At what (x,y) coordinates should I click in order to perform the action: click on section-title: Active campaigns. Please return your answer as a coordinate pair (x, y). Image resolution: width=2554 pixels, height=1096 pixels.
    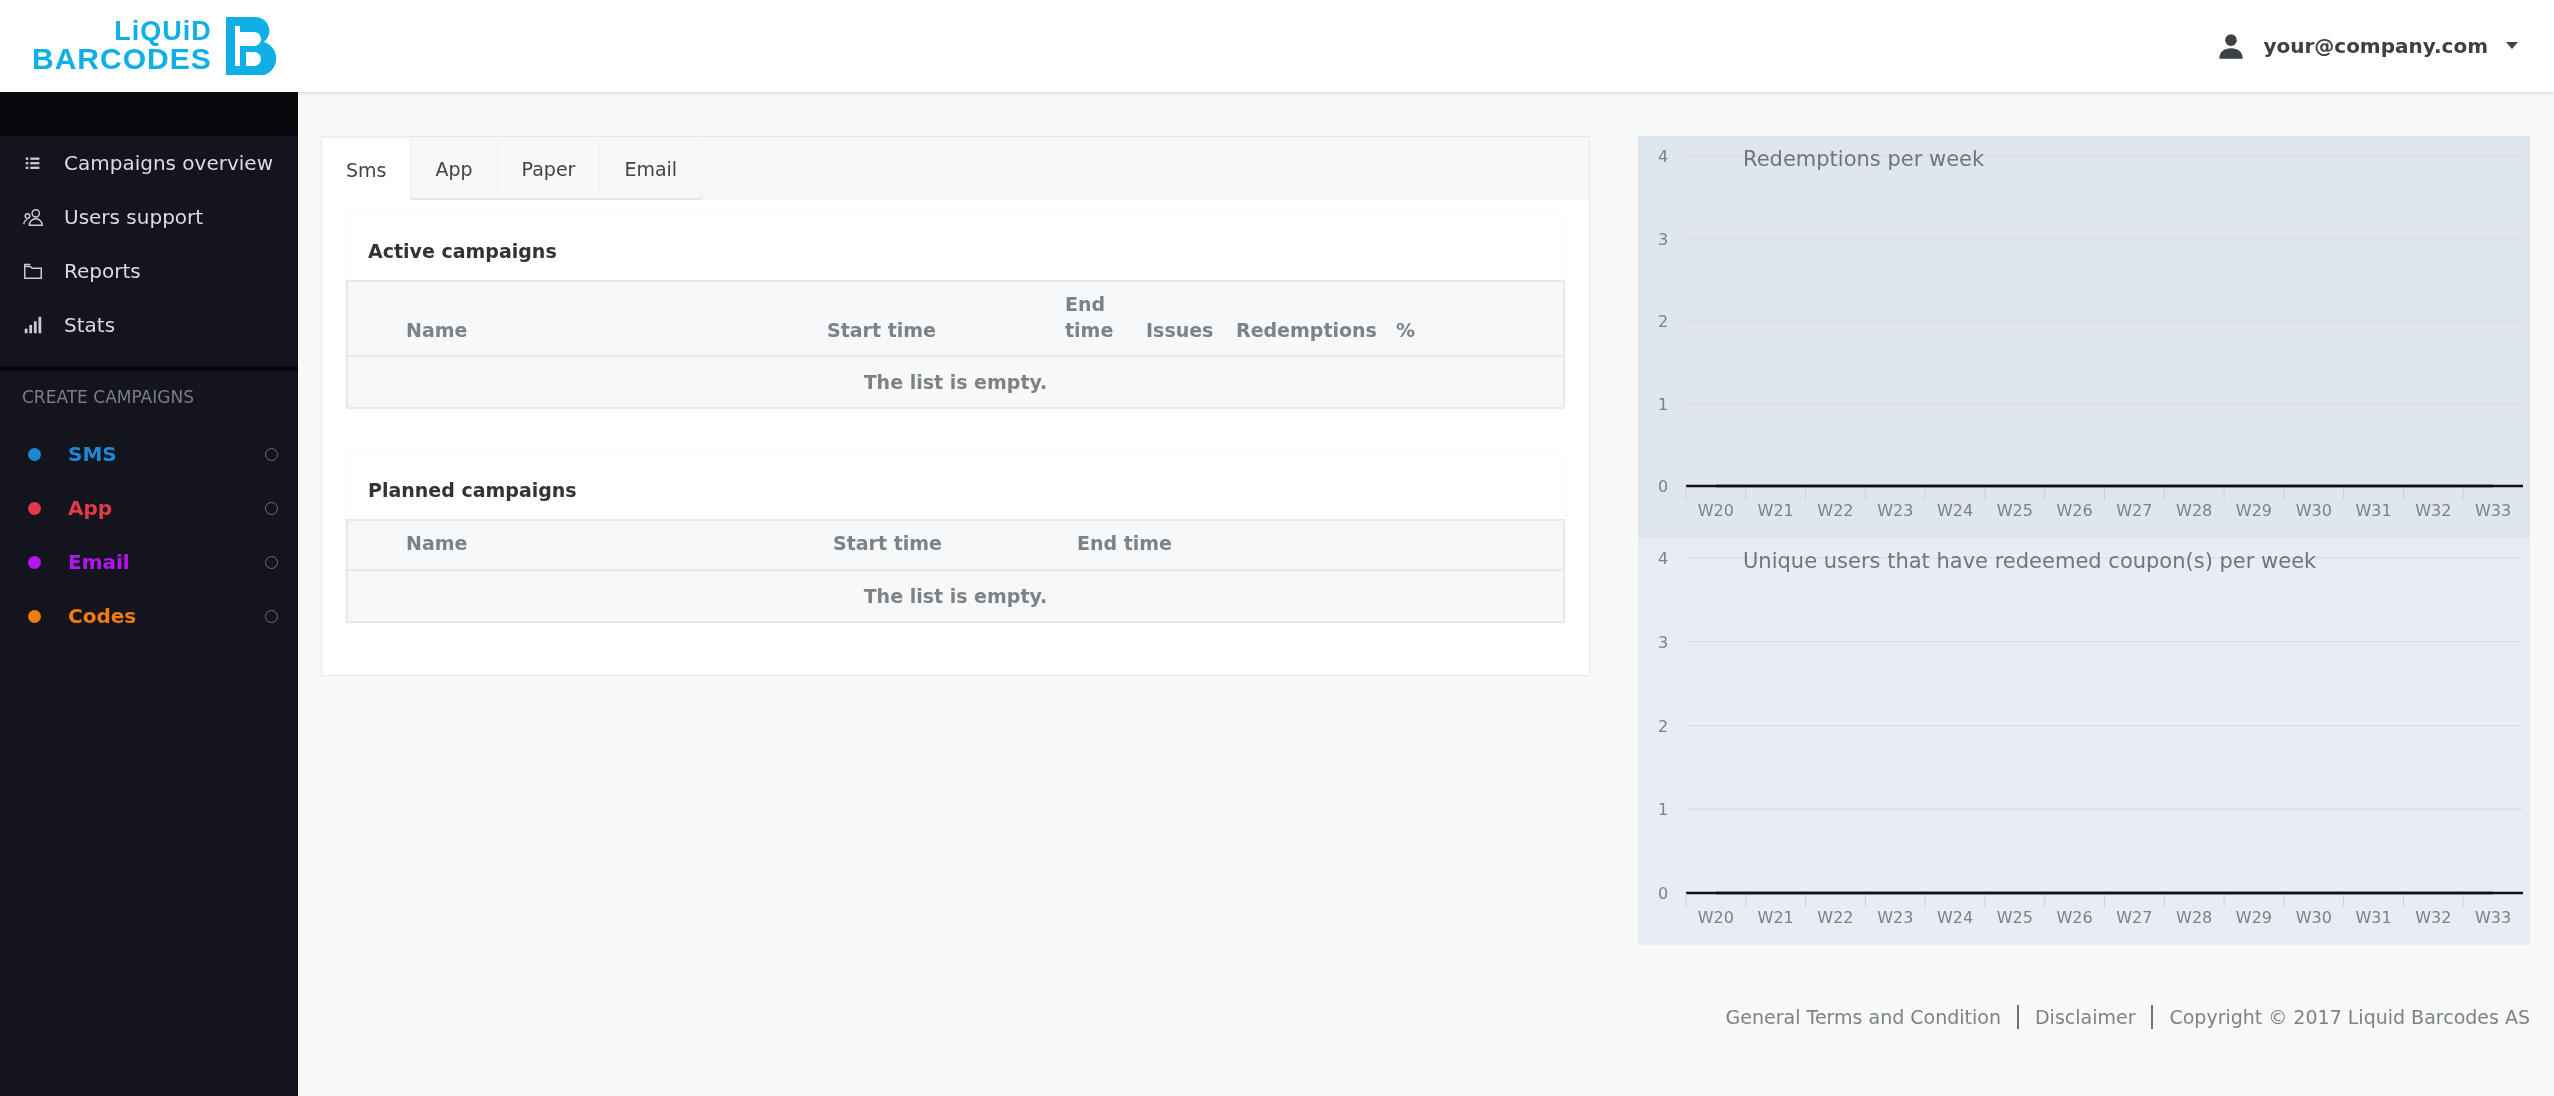
    Looking at the image, I should click on (955, 248).